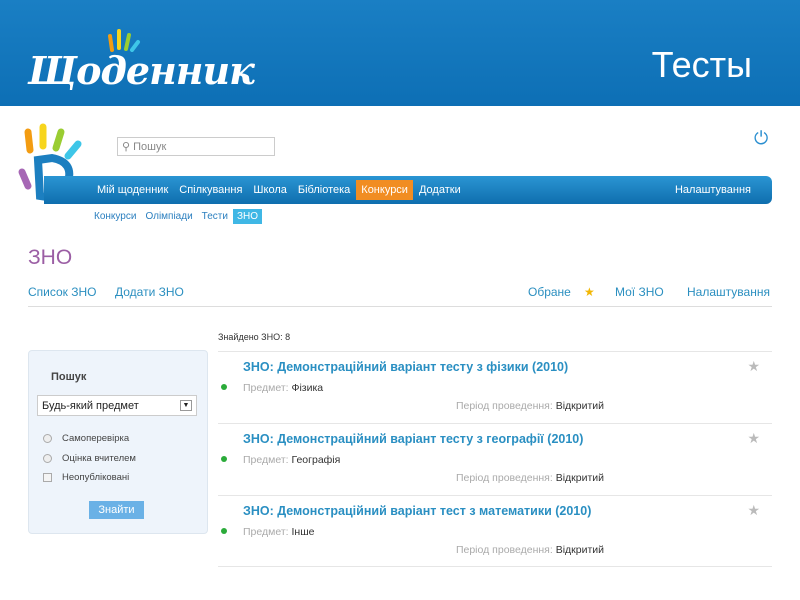 Image resolution: width=800 pixels, height=600 pixels. Describe the element at coordinates (639, 292) in the screenshot. I see `tab-my-zno: Мої ЗНО` at that location.